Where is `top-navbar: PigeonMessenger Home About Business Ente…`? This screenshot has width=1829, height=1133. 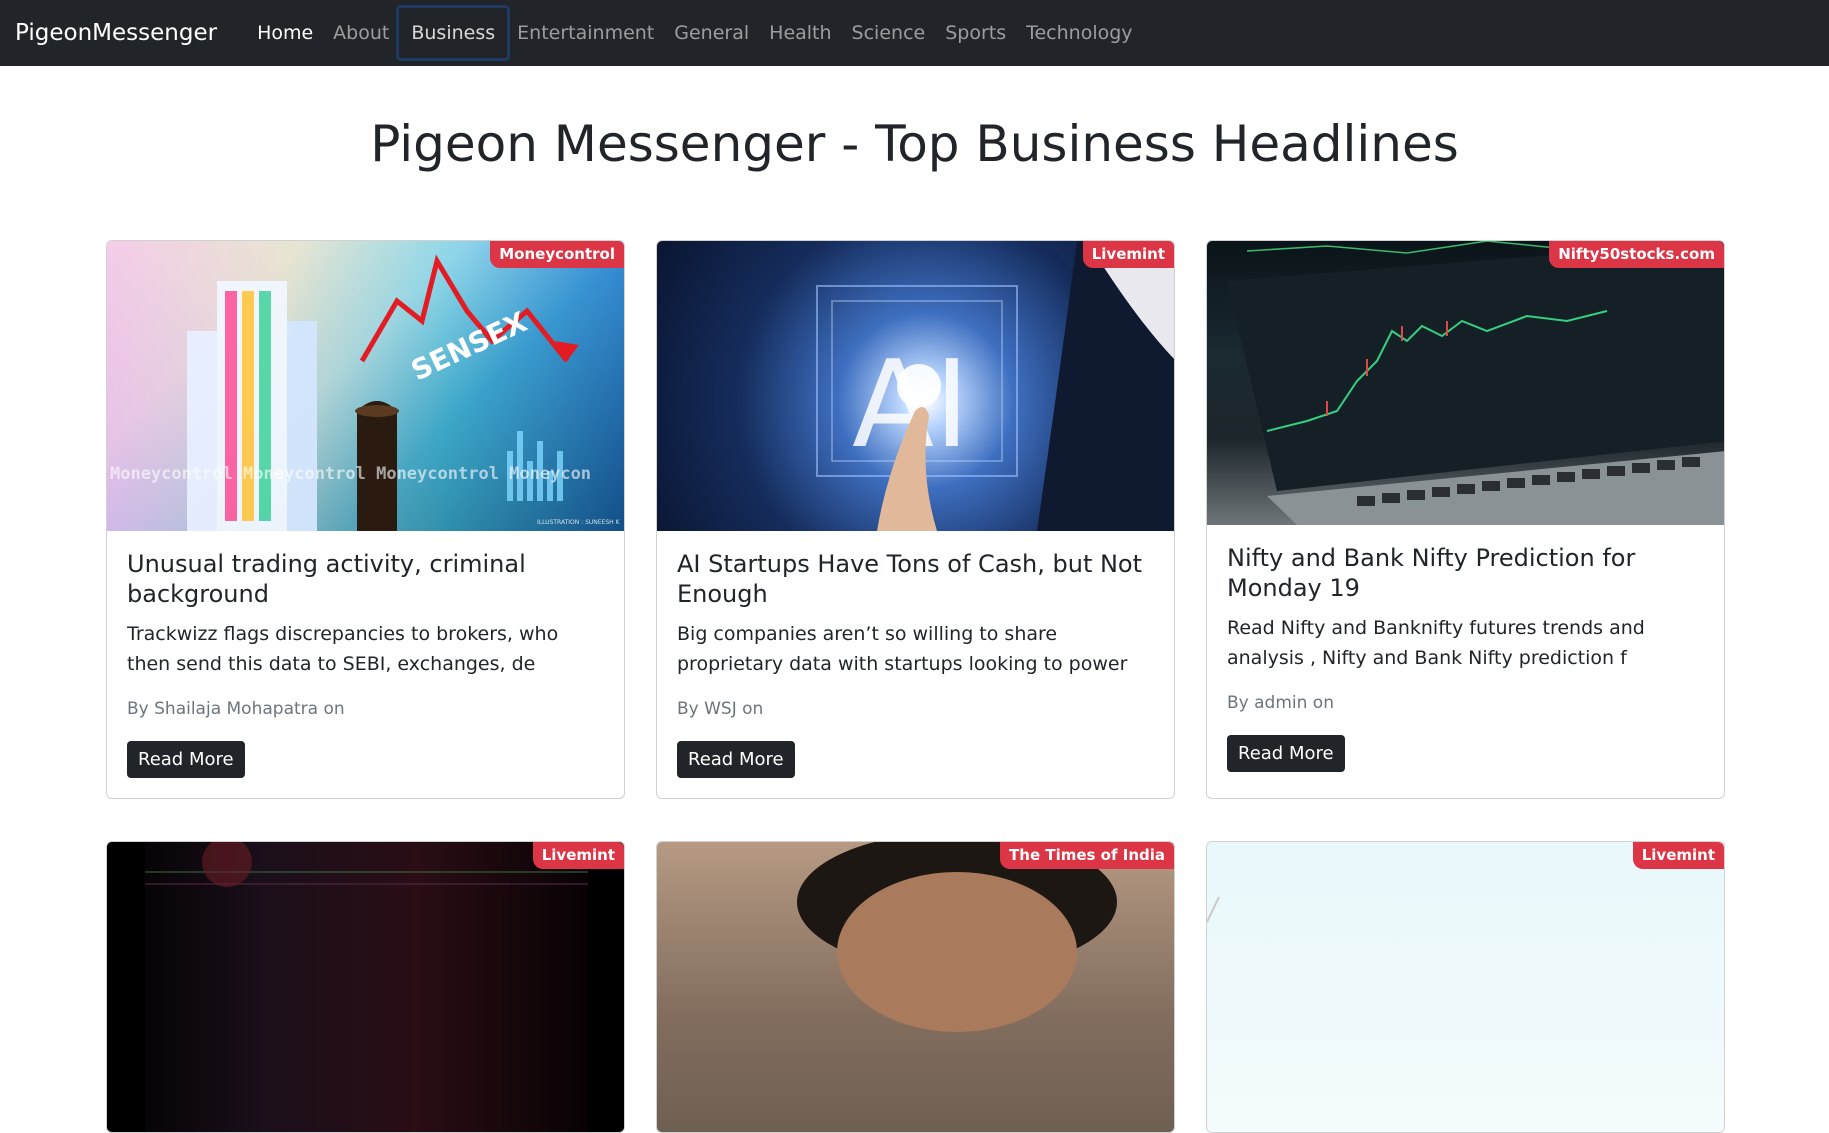 top-navbar: PigeonMessenger Home About Business Ente… is located at coordinates (914, 33).